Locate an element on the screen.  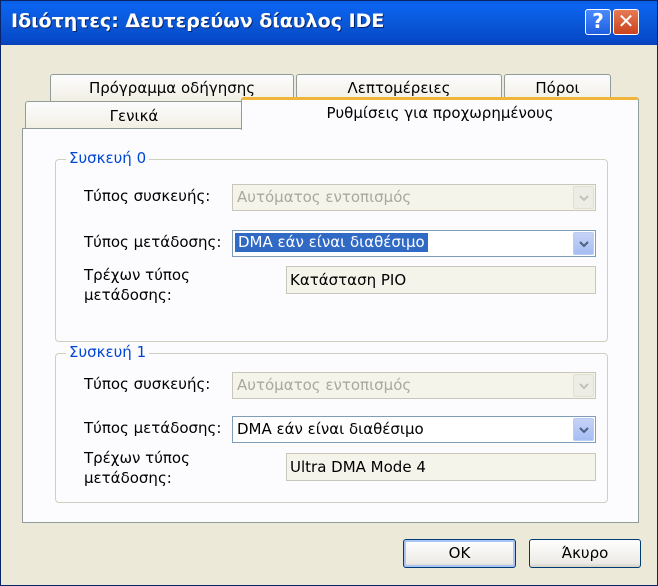
device0-current-mode-label-line1: Τρέχων τύπος is located at coordinates (137, 275).